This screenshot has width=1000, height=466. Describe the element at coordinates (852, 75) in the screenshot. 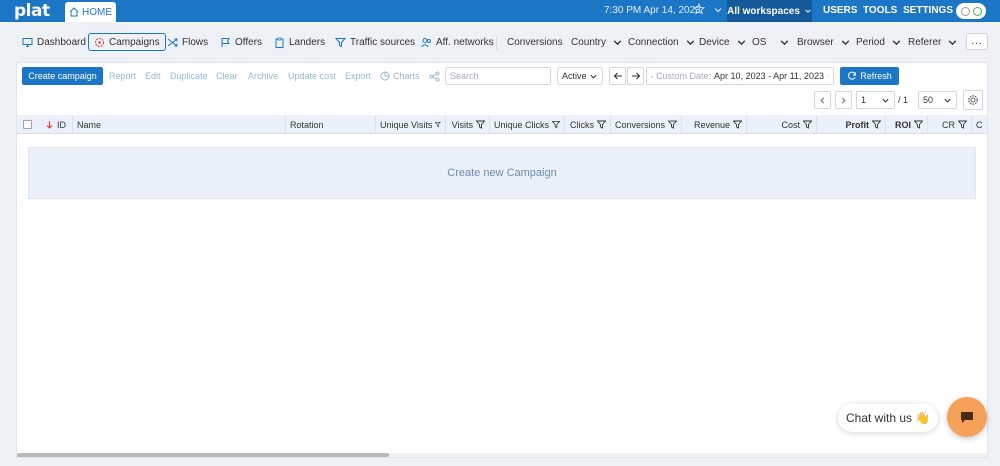

I see `refresh-icon` at that location.